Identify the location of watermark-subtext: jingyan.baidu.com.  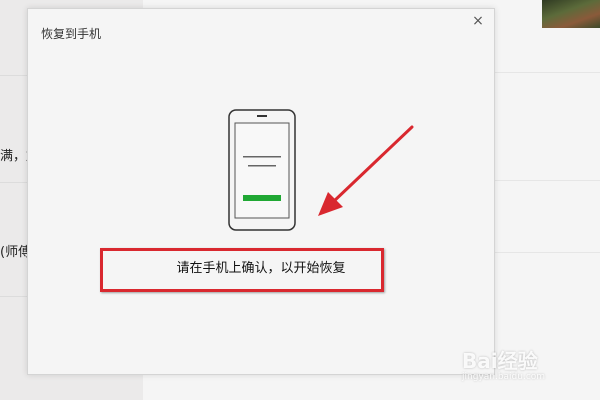
(504, 377).